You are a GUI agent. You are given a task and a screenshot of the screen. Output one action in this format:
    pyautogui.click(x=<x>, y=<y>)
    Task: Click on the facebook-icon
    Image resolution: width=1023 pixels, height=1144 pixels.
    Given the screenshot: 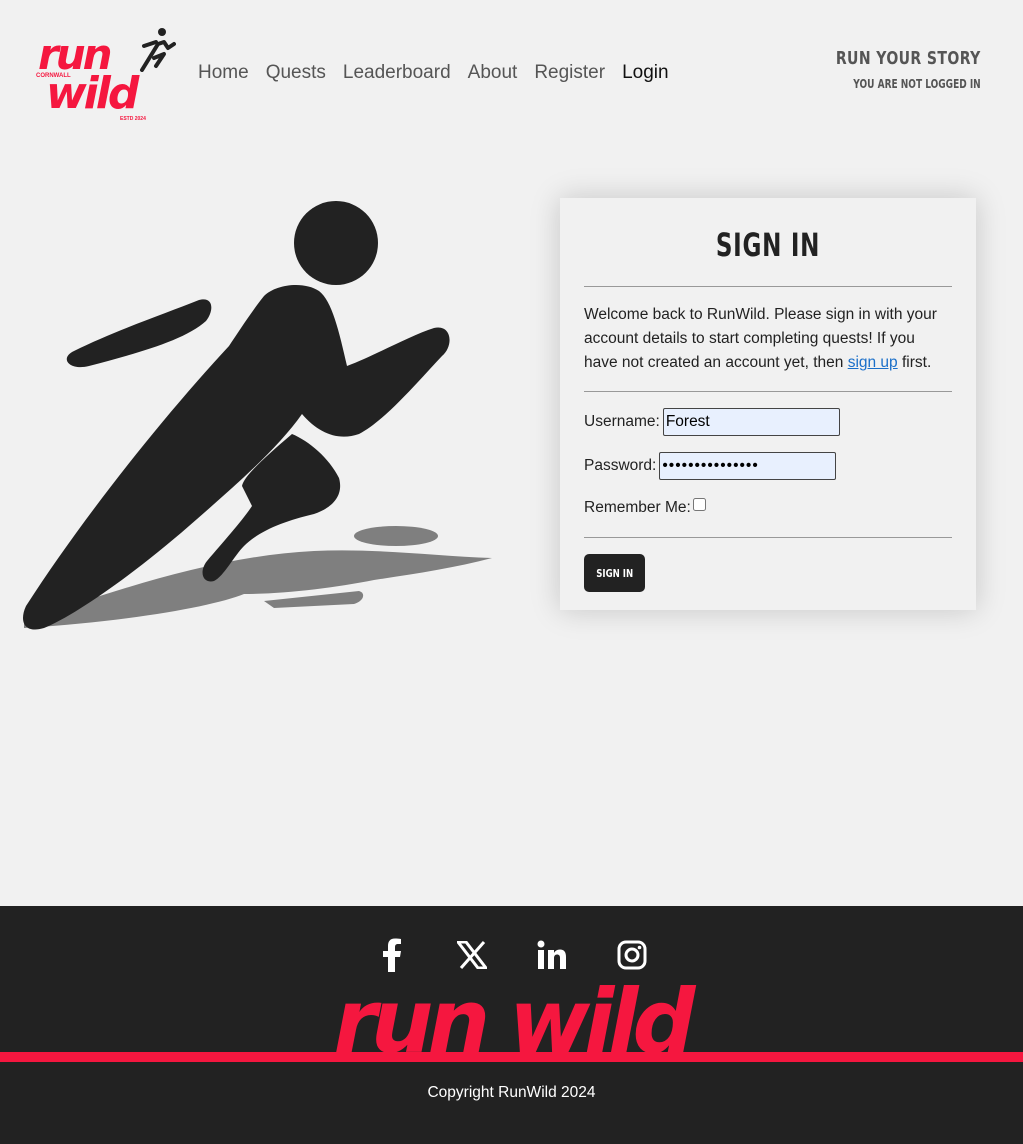 What is the action you would take?
    pyautogui.click(x=392, y=955)
    